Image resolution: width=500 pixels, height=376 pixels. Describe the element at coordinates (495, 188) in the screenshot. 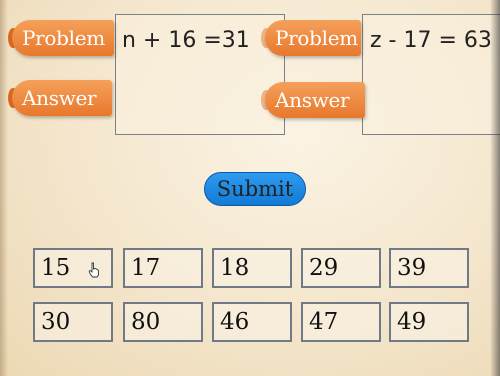

I see `right-edge-shadow` at that location.